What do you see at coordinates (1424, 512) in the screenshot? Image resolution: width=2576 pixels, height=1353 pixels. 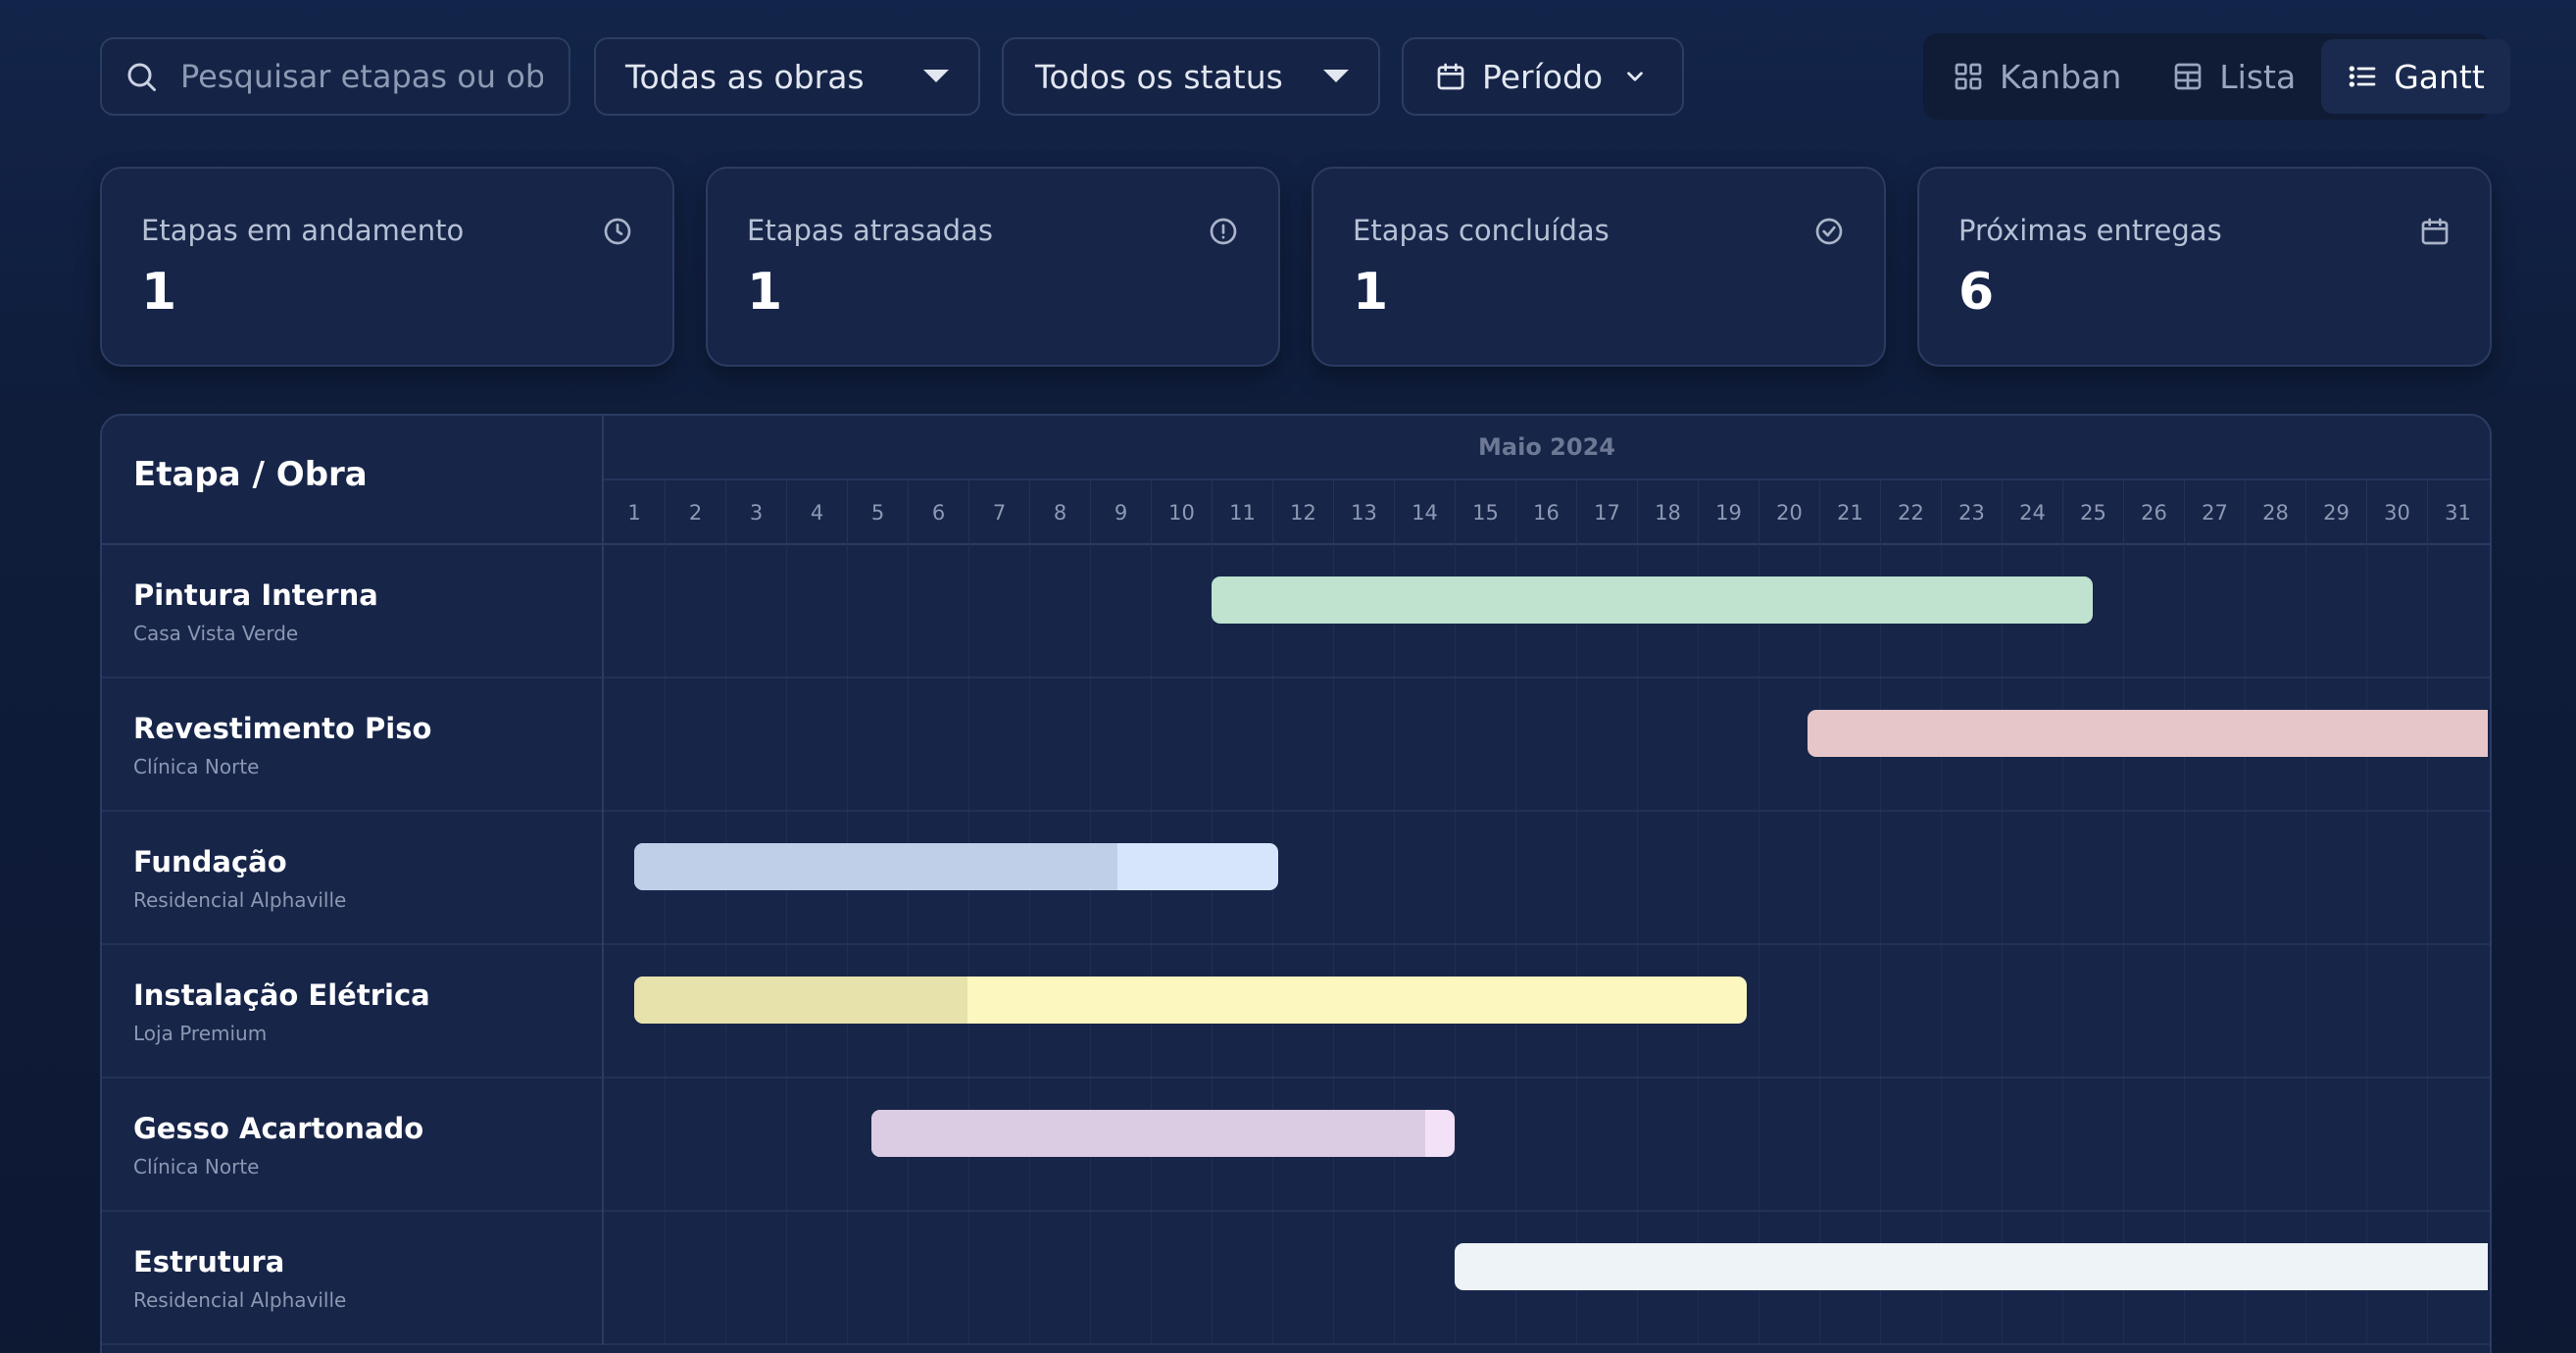 I see `day-label: 14` at bounding box center [1424, 512].